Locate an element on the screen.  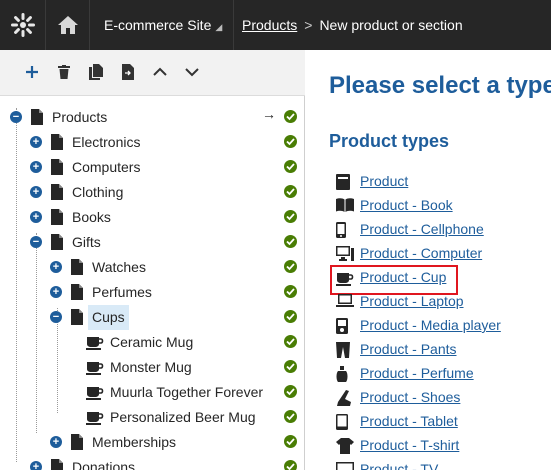
product-type-link: Product - Pants is located at coordinates (408, 349).